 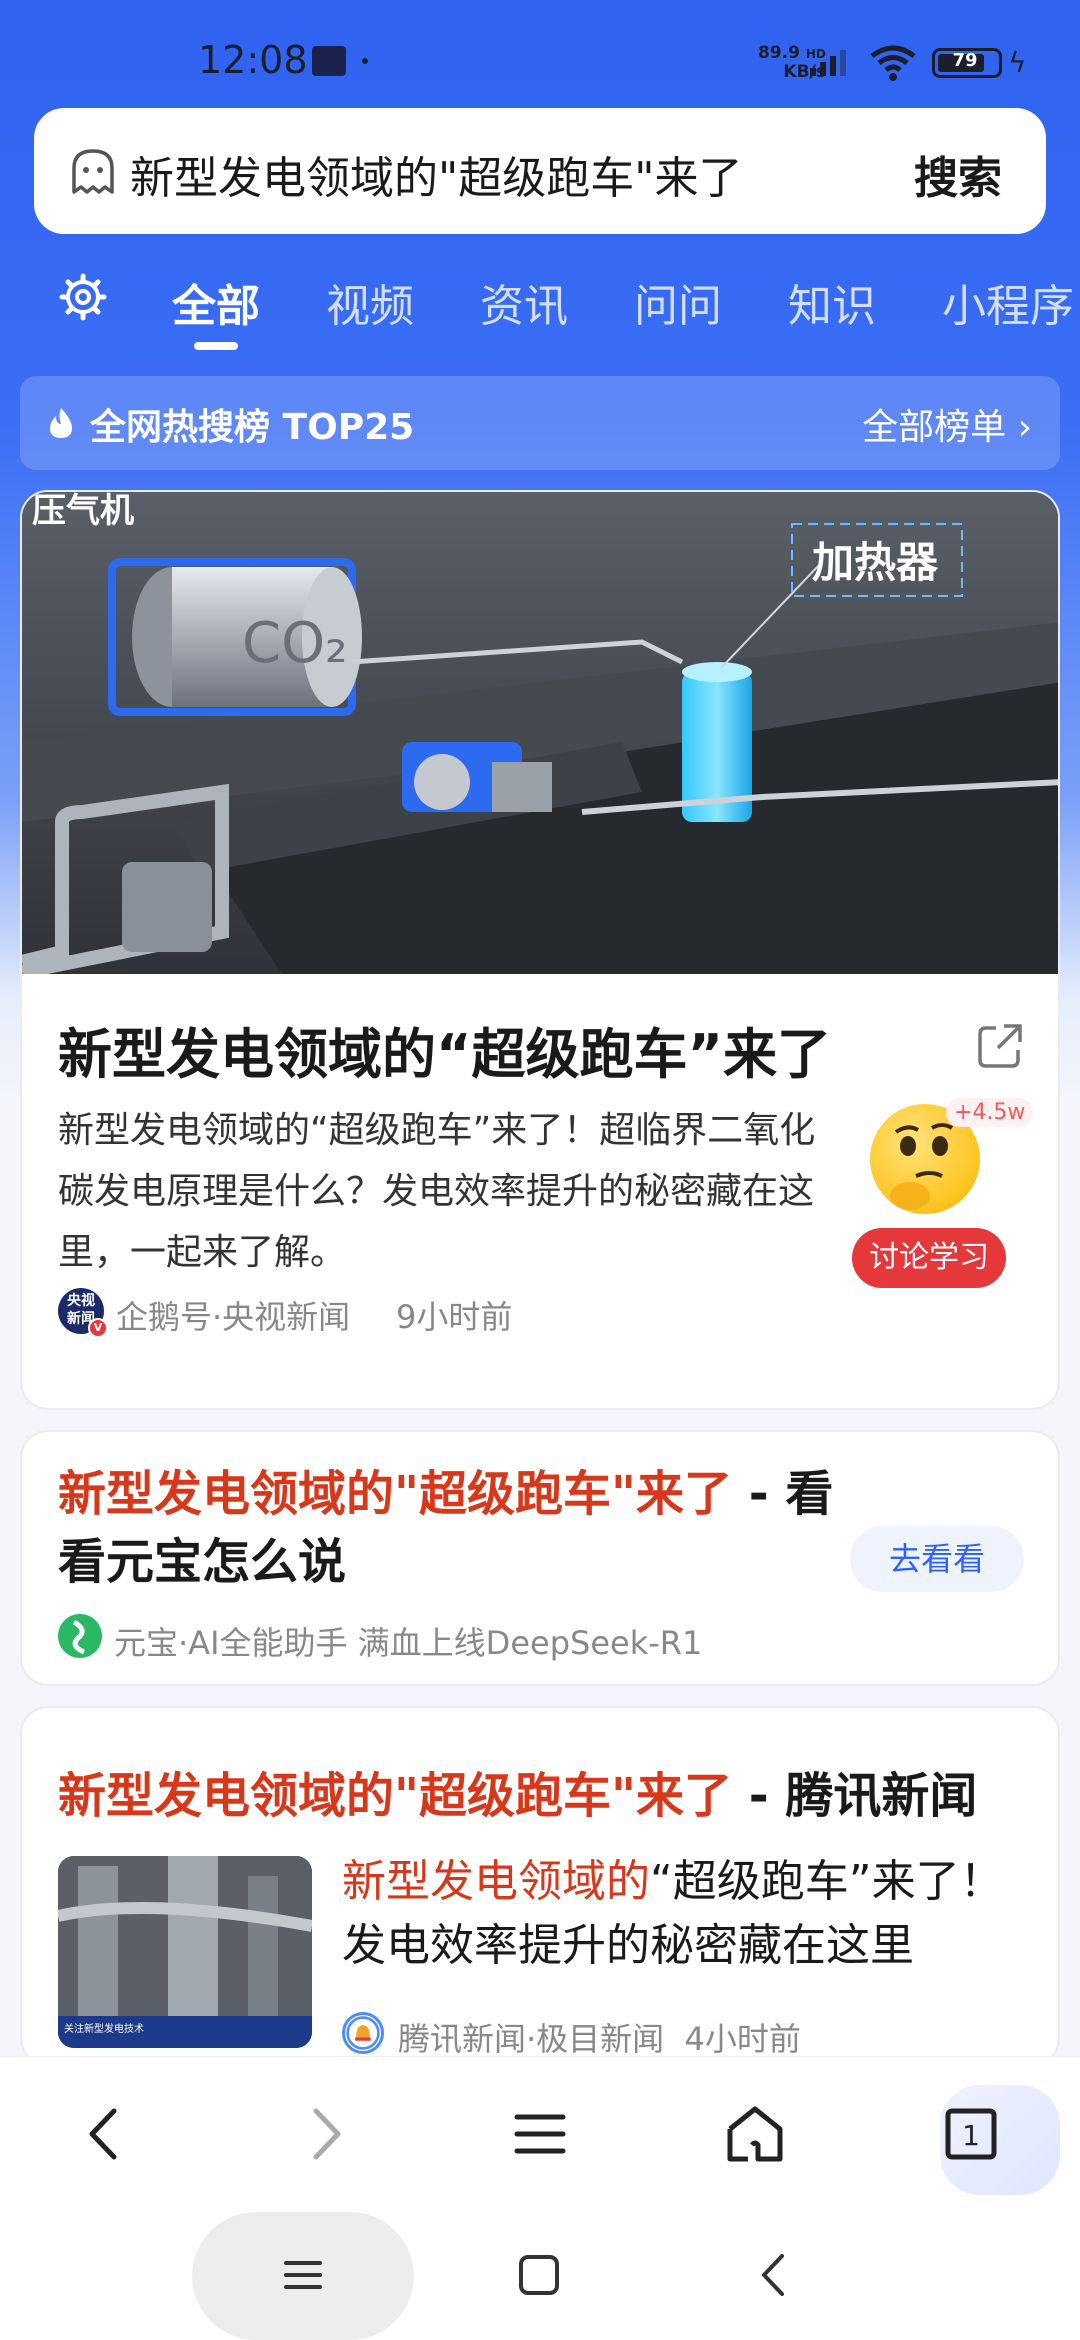 I want to click on category-tabs: 全部 视频 资讯 问问 知识 小程序, so click(x=540, y=308).